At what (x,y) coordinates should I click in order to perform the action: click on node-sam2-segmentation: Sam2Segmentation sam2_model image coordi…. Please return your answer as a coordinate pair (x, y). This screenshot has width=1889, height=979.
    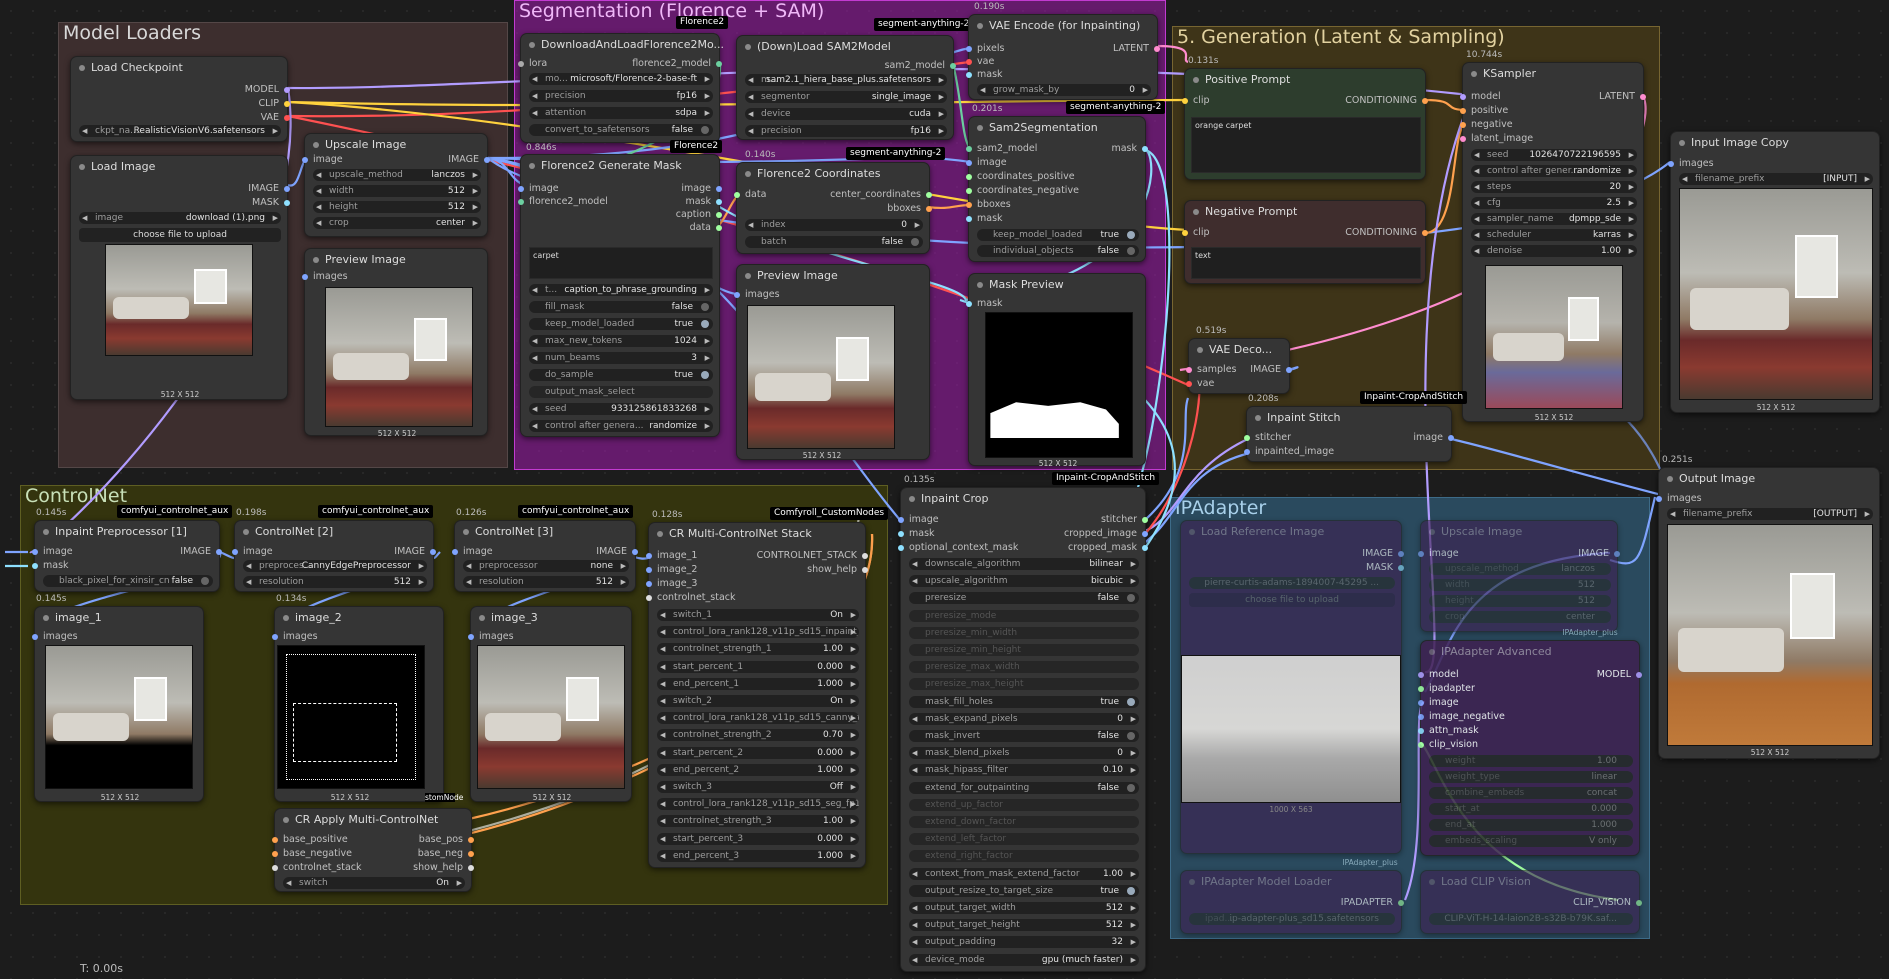
    Looking at the image, I should click on (1057, 189).